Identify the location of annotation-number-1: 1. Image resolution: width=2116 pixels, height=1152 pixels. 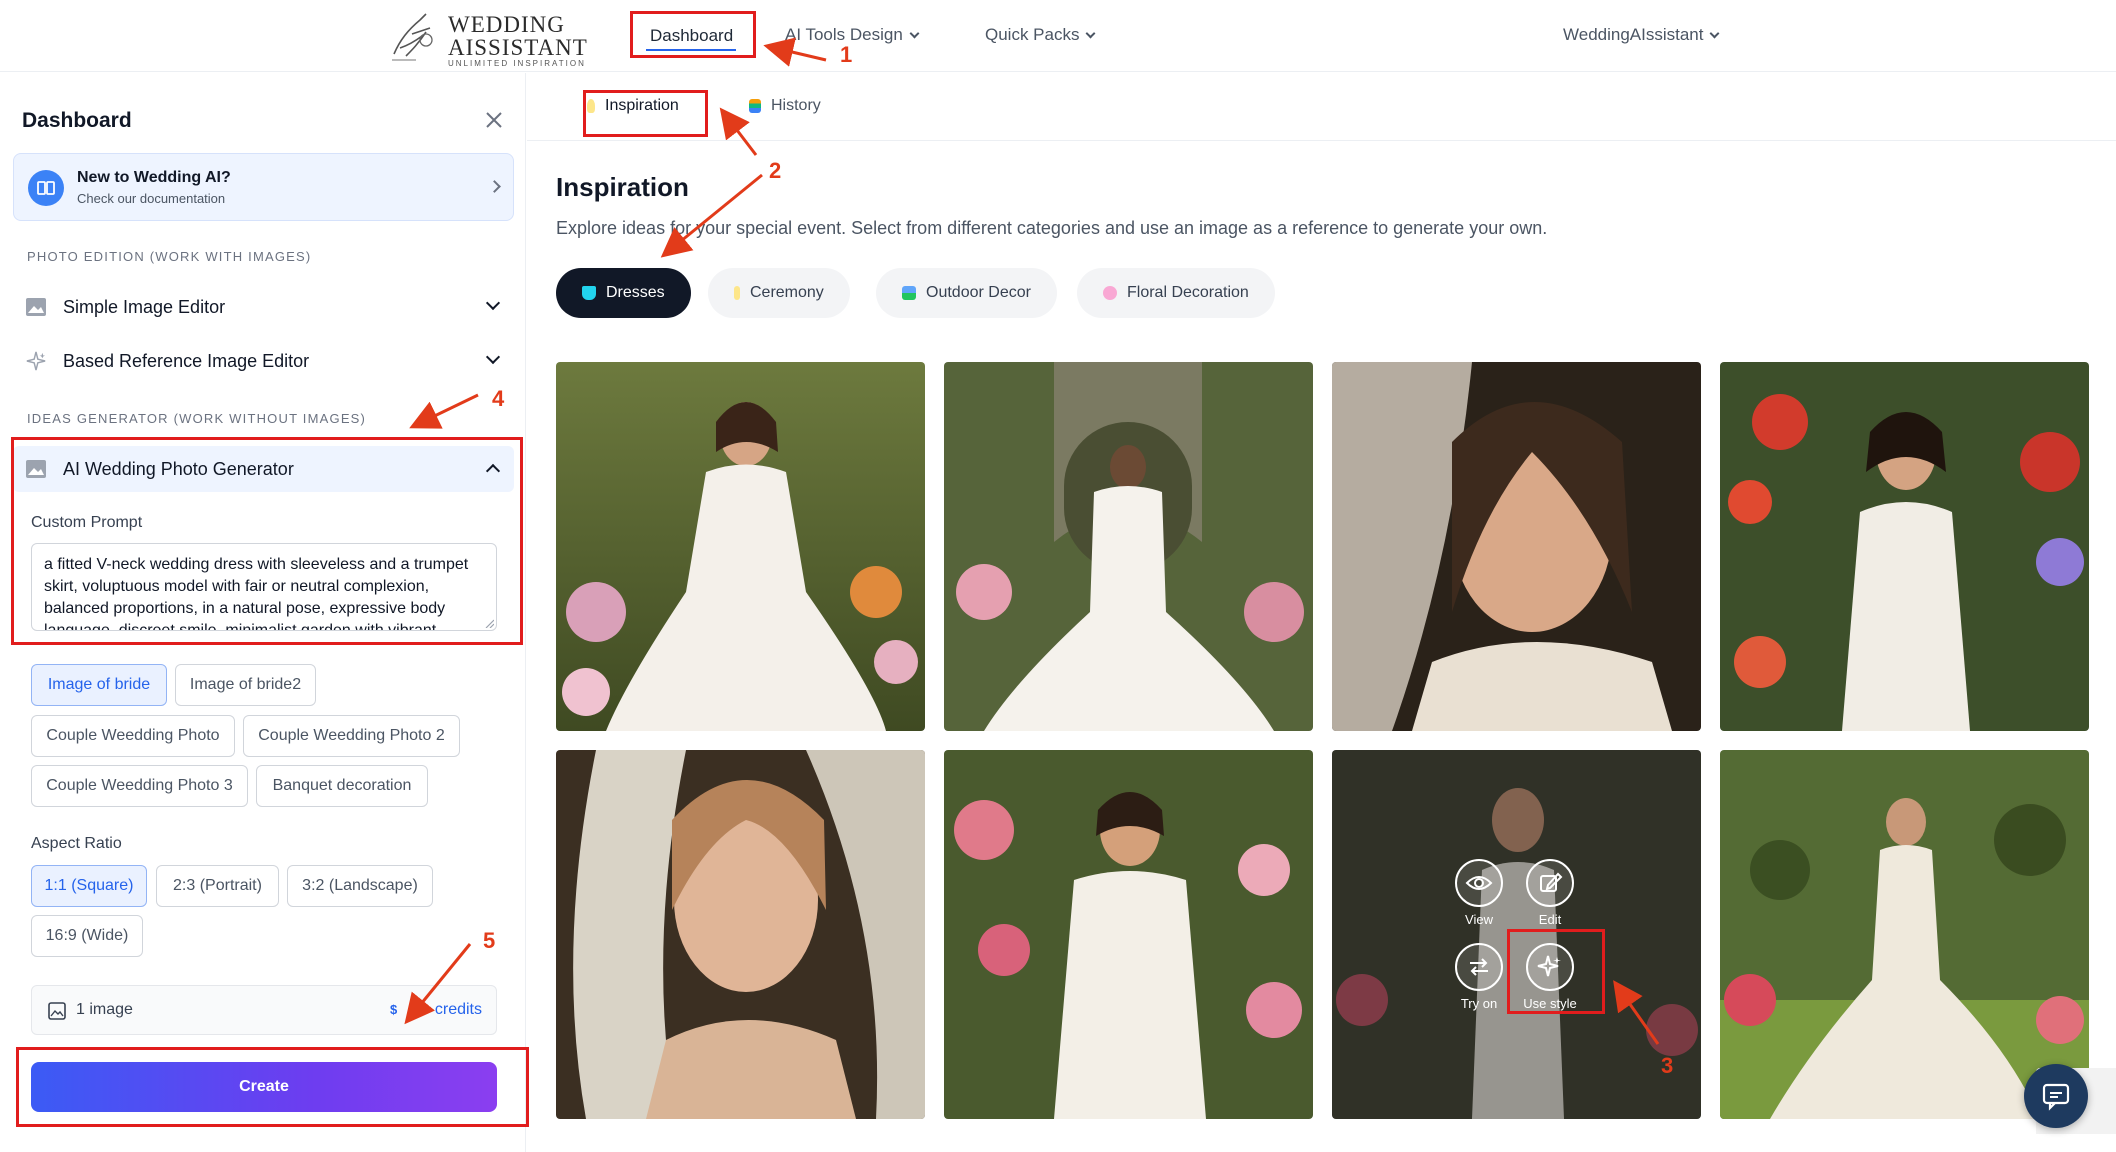
(846, 54).